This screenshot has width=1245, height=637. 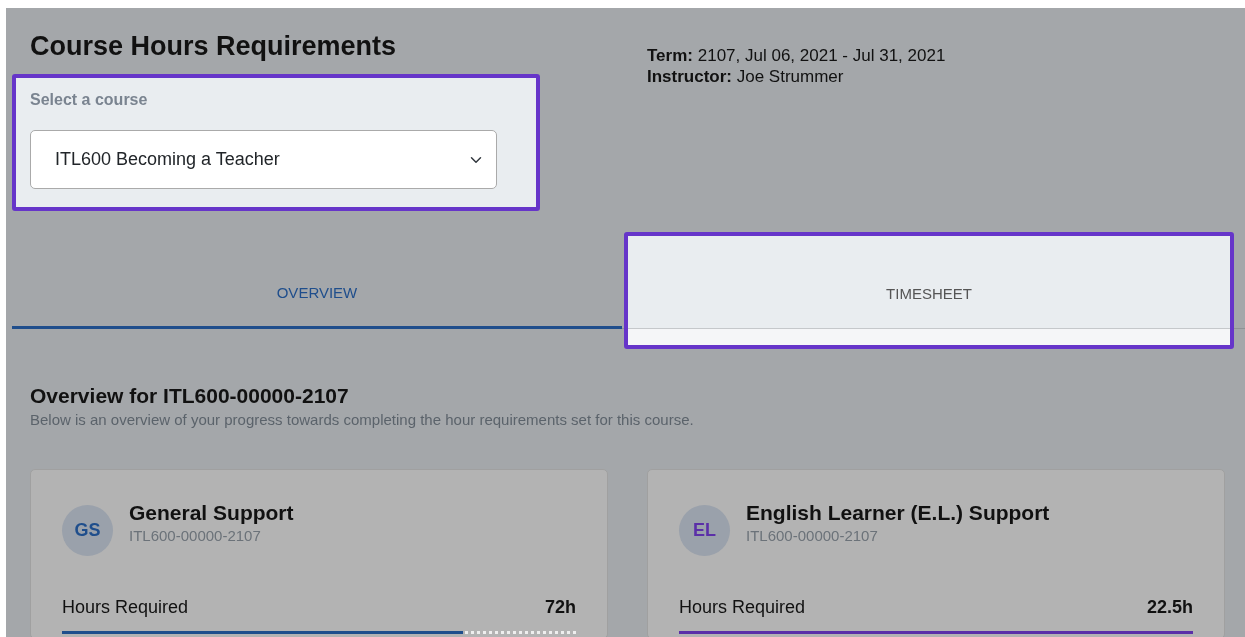 I want to click on metric-value: 72h, so click(x=560, y=608).